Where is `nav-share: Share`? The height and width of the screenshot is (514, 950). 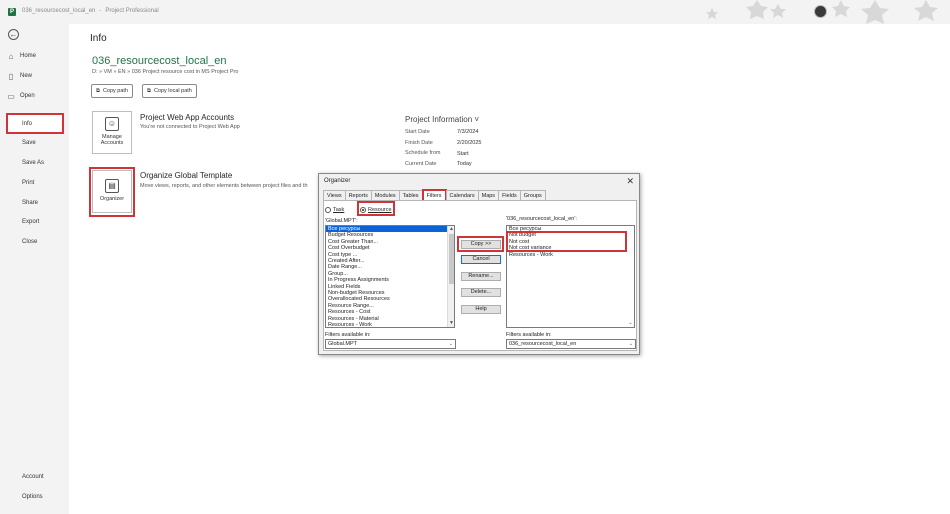
nav-share: Share is located at coordinates (35, 203).